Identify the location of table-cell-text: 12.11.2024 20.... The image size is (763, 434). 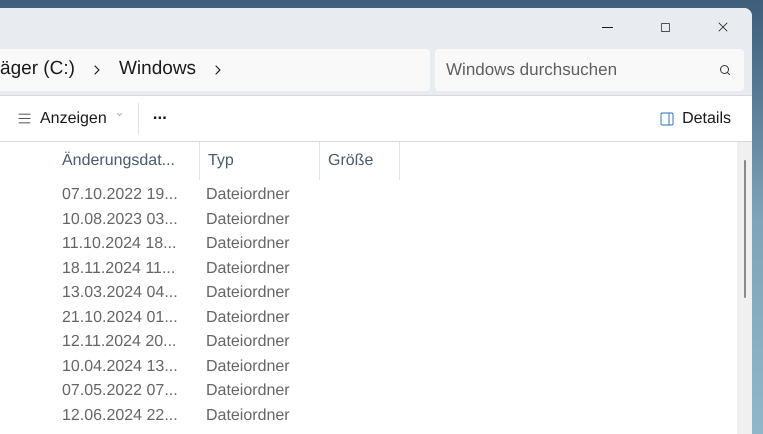
(120, 342).